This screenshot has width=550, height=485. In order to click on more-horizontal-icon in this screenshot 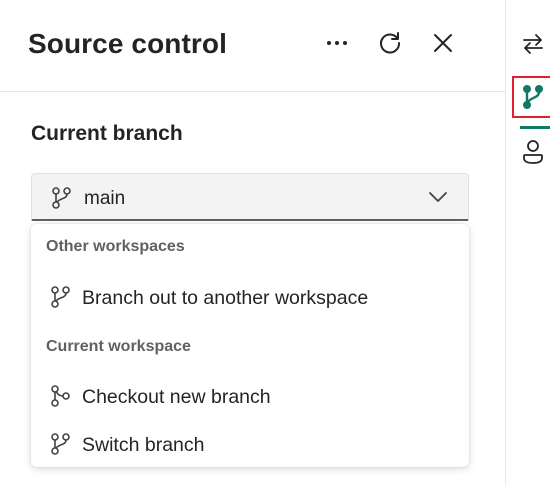, I will do `click(337, 43)`.